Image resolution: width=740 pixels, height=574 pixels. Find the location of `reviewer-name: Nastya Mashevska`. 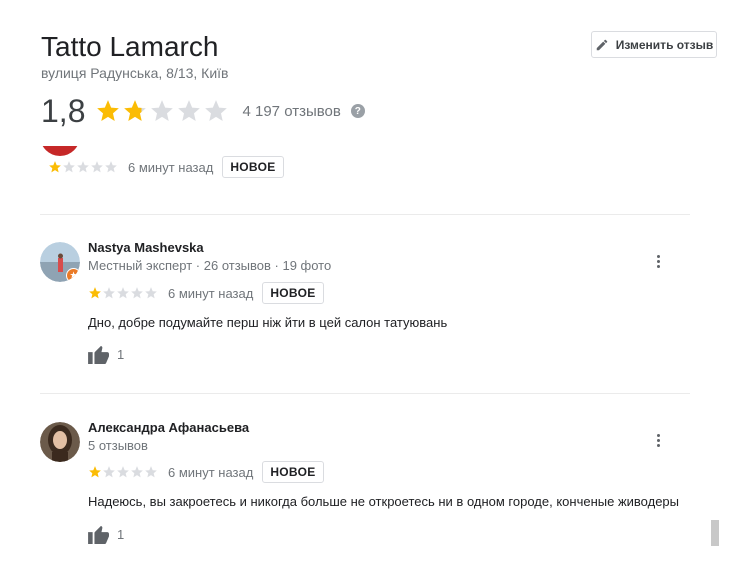

reviewer-name: Nastya Mashevska is located at coordinates (146, 247).